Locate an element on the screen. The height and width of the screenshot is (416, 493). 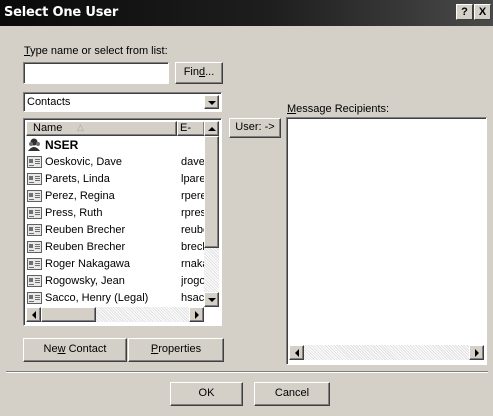
help-icon: ? is located at coordinates (464, 12).